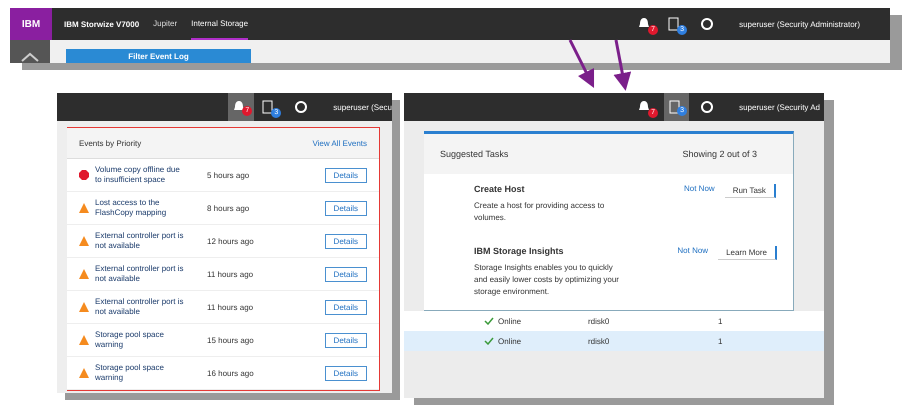 This screenshot has width=909, height=407. What do you see at coordinates (158, 56) in the screenshot?
I see `filter-button: Filter Event Log` at bounding box center [158, 56].